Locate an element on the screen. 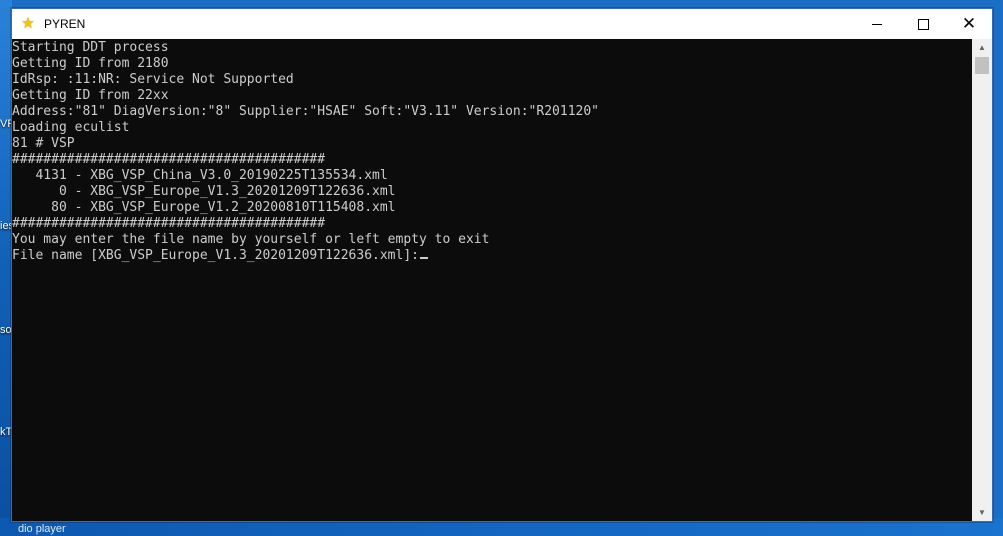  scroll-up-button: ▲ is located at coordinates (982, 47).